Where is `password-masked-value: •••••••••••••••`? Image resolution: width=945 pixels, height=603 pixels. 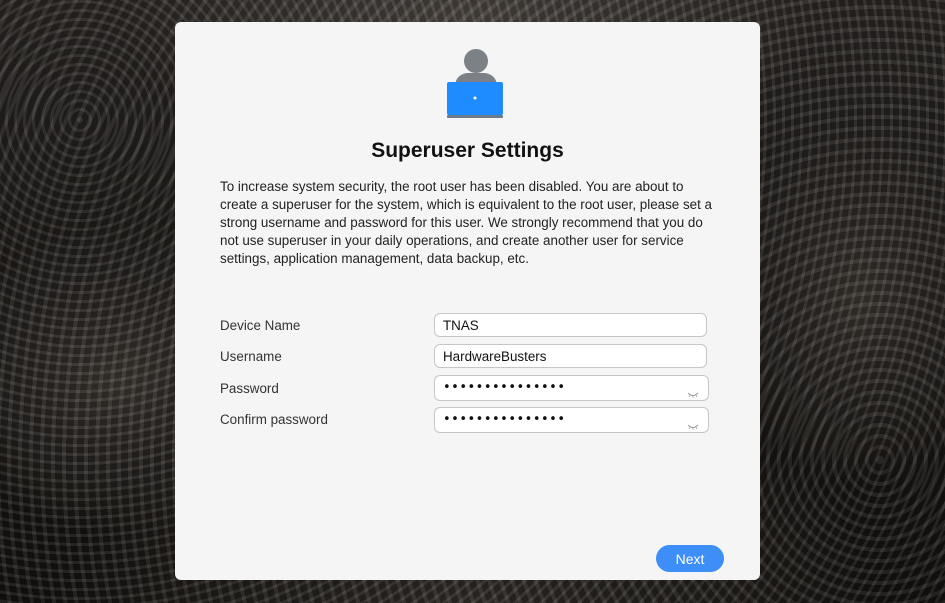
password-masked-value: ••••••••••••••• is located at coordinates (504, 387).